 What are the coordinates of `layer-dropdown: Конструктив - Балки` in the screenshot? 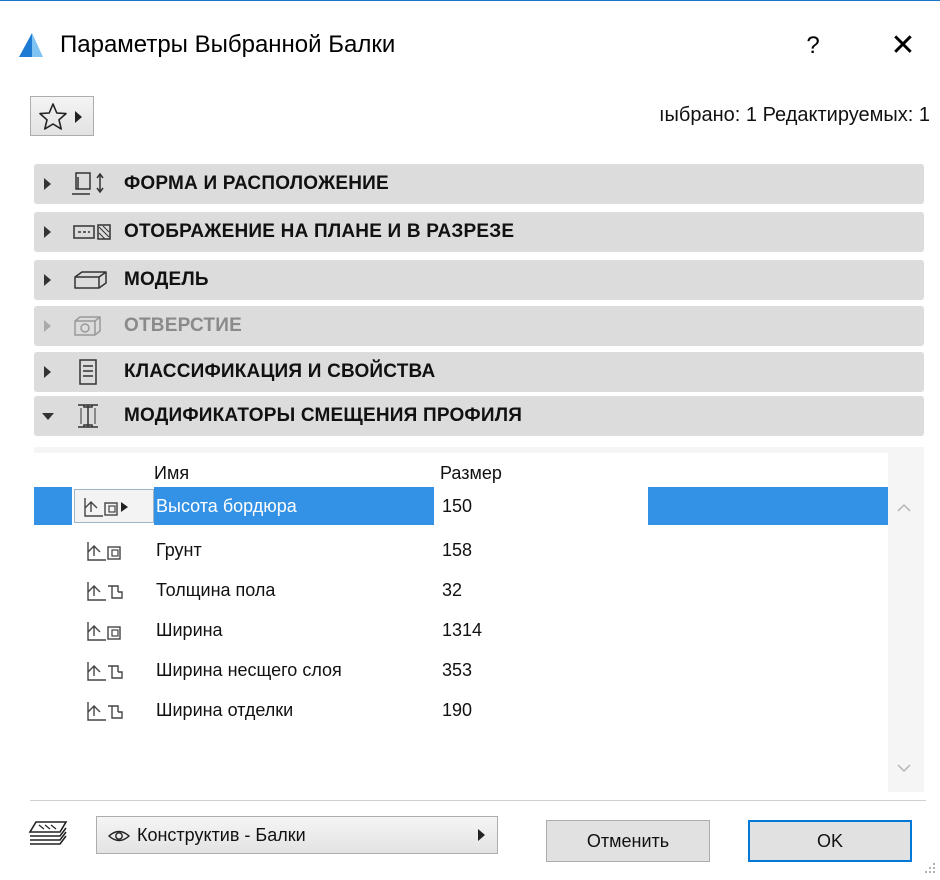 It's located at (297, 835).